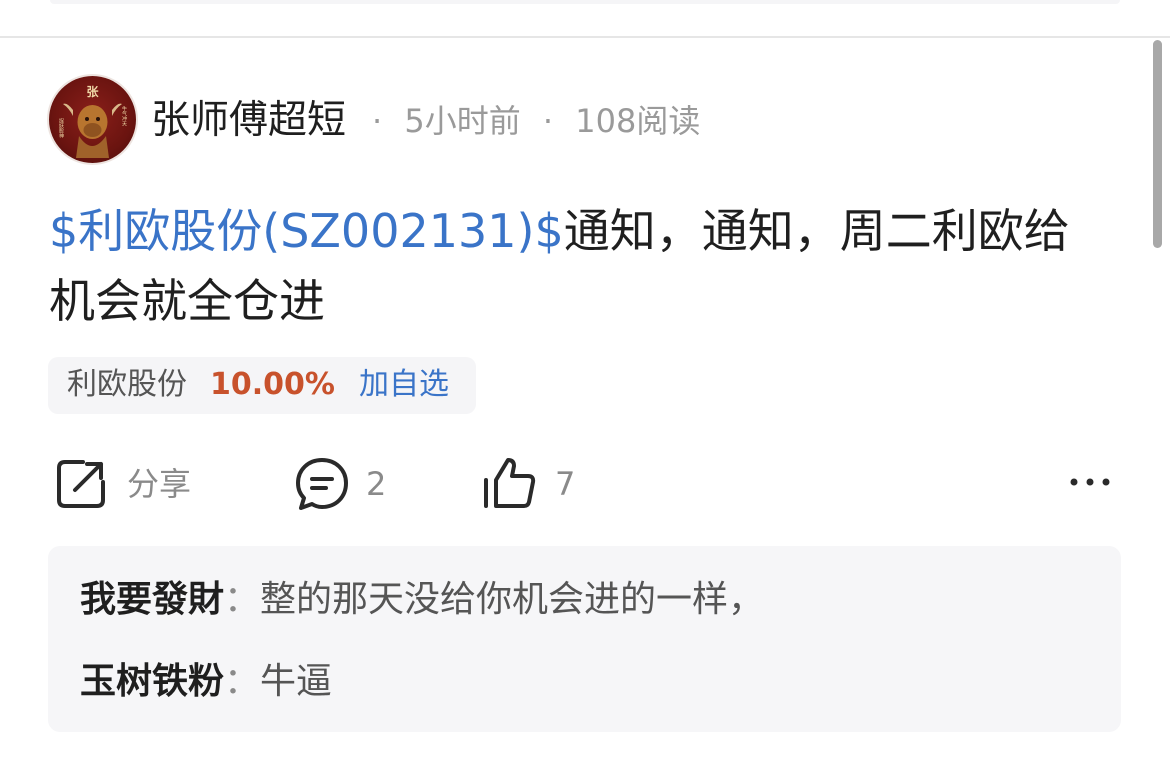  Describe the element at coordinates (585, 2) in the screenshot. I see `previous-card-edge` at that location.